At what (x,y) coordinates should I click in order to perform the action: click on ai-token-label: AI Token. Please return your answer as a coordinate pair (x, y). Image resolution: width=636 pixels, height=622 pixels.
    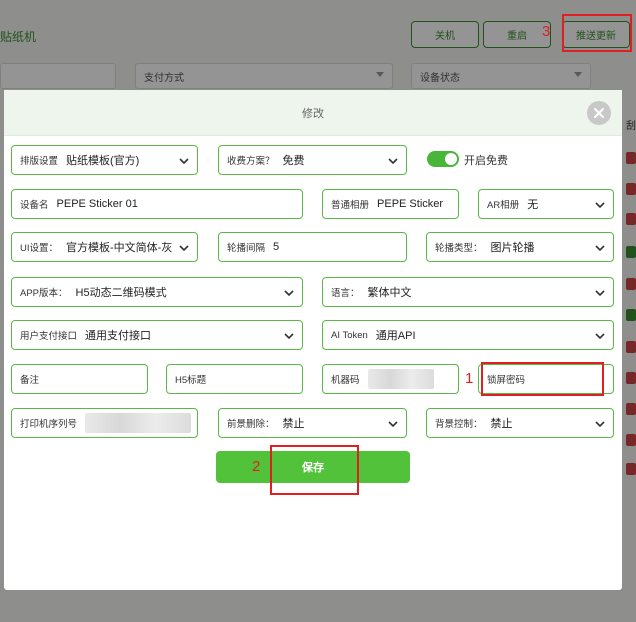
    Looking at the image, I should click on (349, 335).